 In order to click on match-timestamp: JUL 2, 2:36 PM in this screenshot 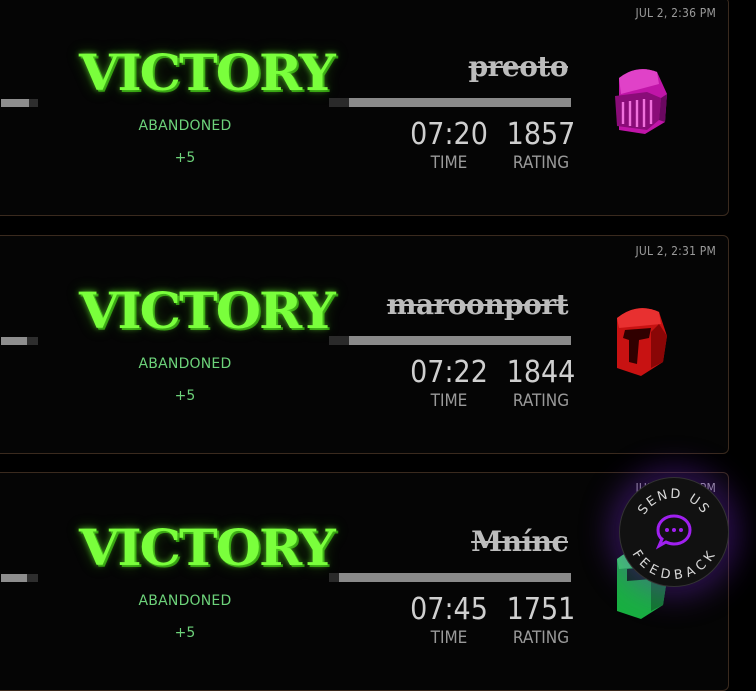, I will do `click(675, 13)`.